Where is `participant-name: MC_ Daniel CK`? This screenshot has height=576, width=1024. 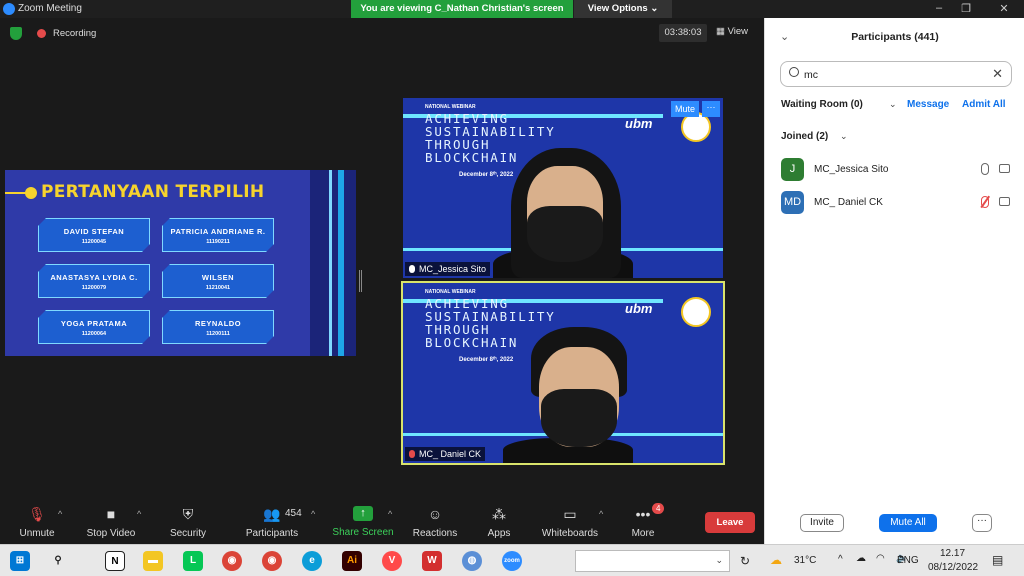
participant-name: MC_ Daniel CK is located at coordinates (450, 454).